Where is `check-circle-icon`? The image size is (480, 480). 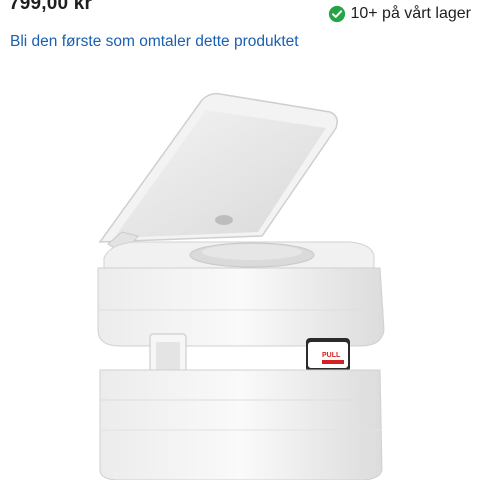 check-circle-icon is located at coordinates (337, 14).